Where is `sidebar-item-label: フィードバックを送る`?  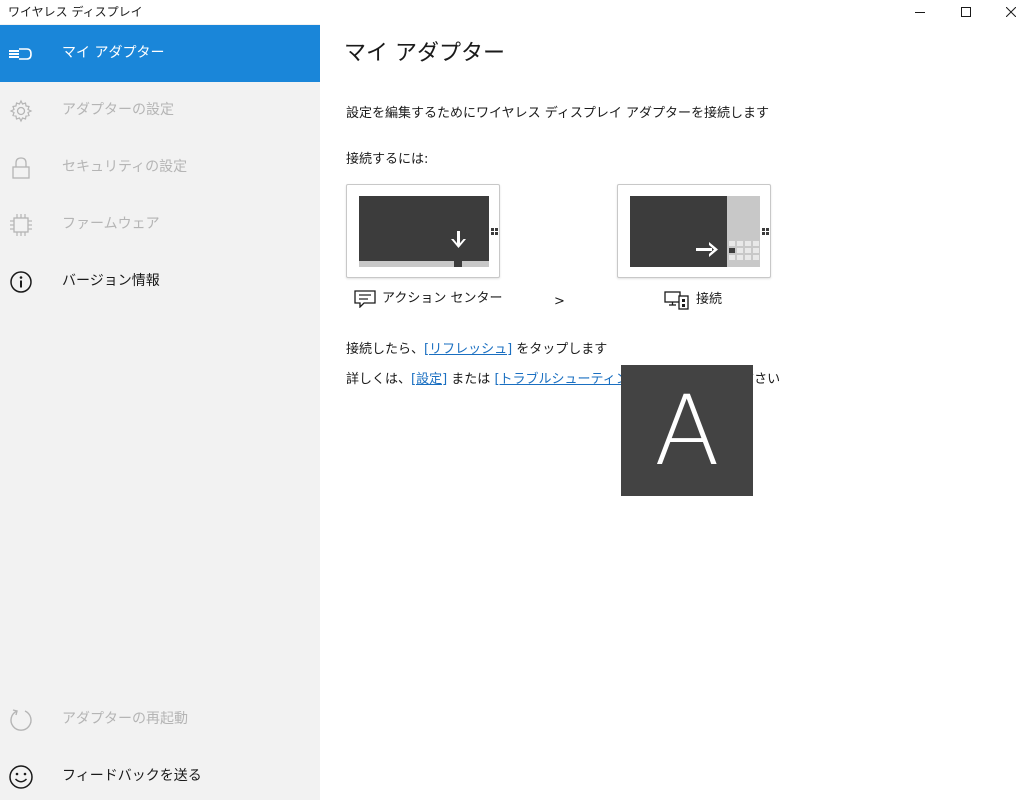
sidebar-item-label: フィードバックを送る is located at coordinates (132, 776).